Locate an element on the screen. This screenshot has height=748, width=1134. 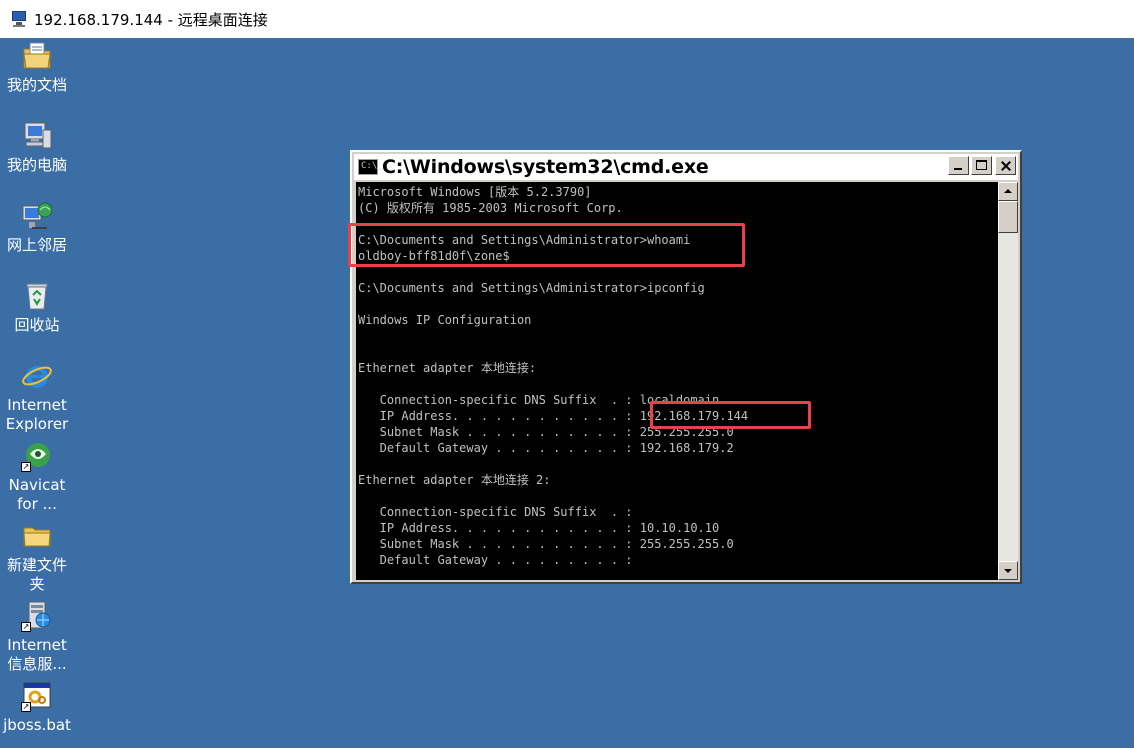
rdp-titlebar: 192.168.179.144 - 远程桌面连接 is located at coordinates (567, 19).